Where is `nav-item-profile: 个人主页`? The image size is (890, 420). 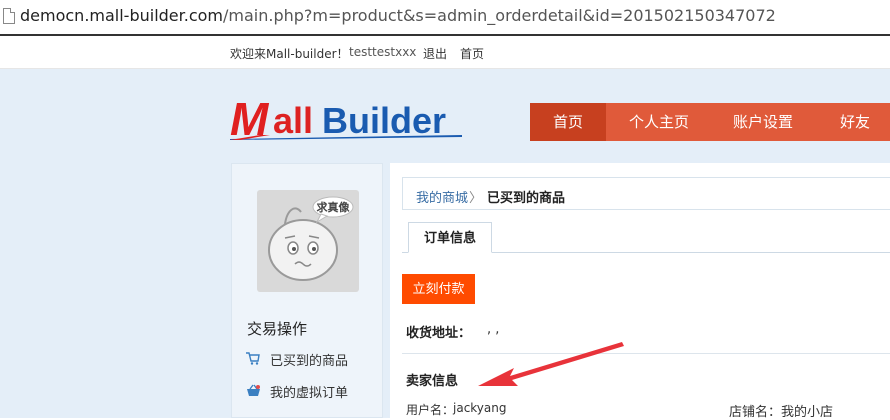
nav-item-profile: 个人主页 is located at coordinates (659, 122).